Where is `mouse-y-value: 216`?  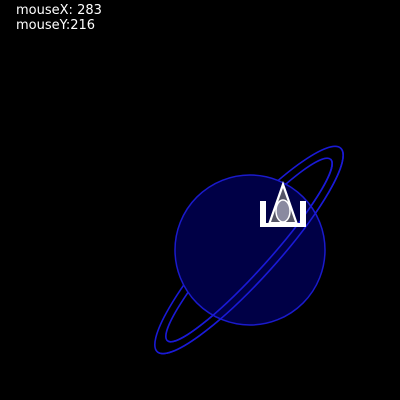 mouse-y-value: 216 is located at coordinates (83, 25).